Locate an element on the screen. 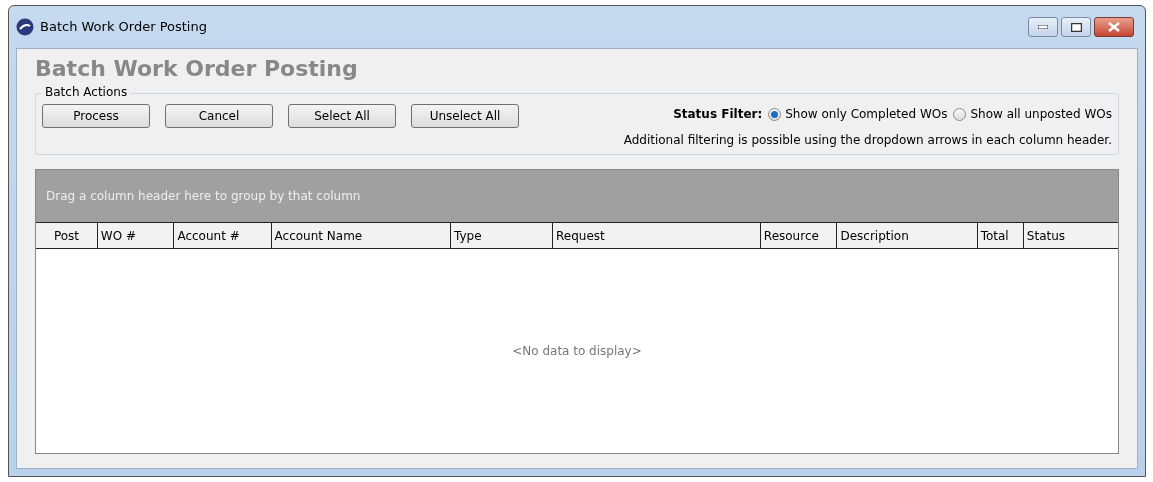 Image resolution: width=1153 pixels, height=482 pixels. action-button: Process is located at coordinates (96, 116).